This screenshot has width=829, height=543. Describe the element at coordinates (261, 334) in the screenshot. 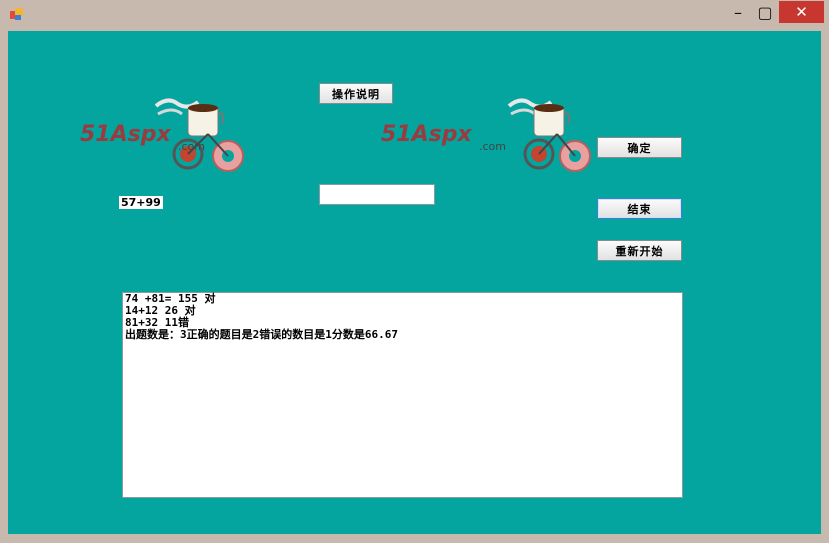

I see `log-line: 出题数是：3正确的题目是2错误的数目是1分数是66.67` at that location.